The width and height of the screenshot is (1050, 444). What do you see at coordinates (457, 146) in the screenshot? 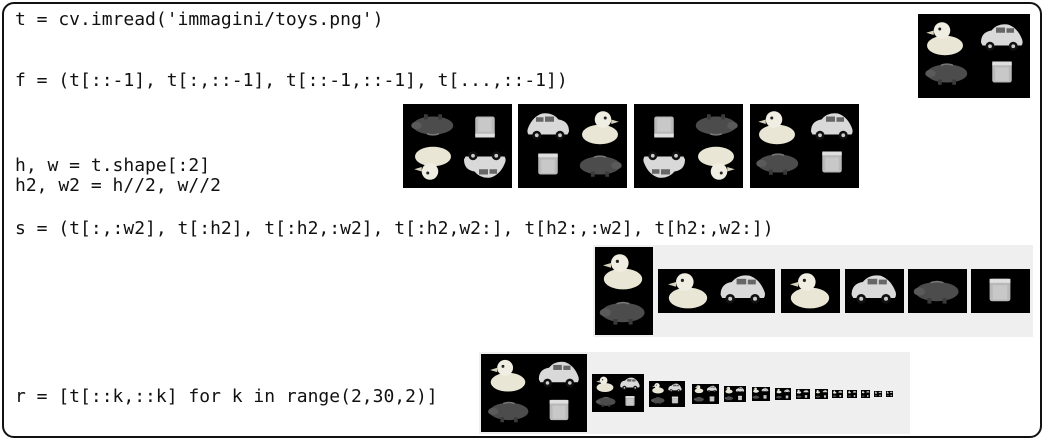
I see `flip-vertical-panel` at bounding box center [457, 146].